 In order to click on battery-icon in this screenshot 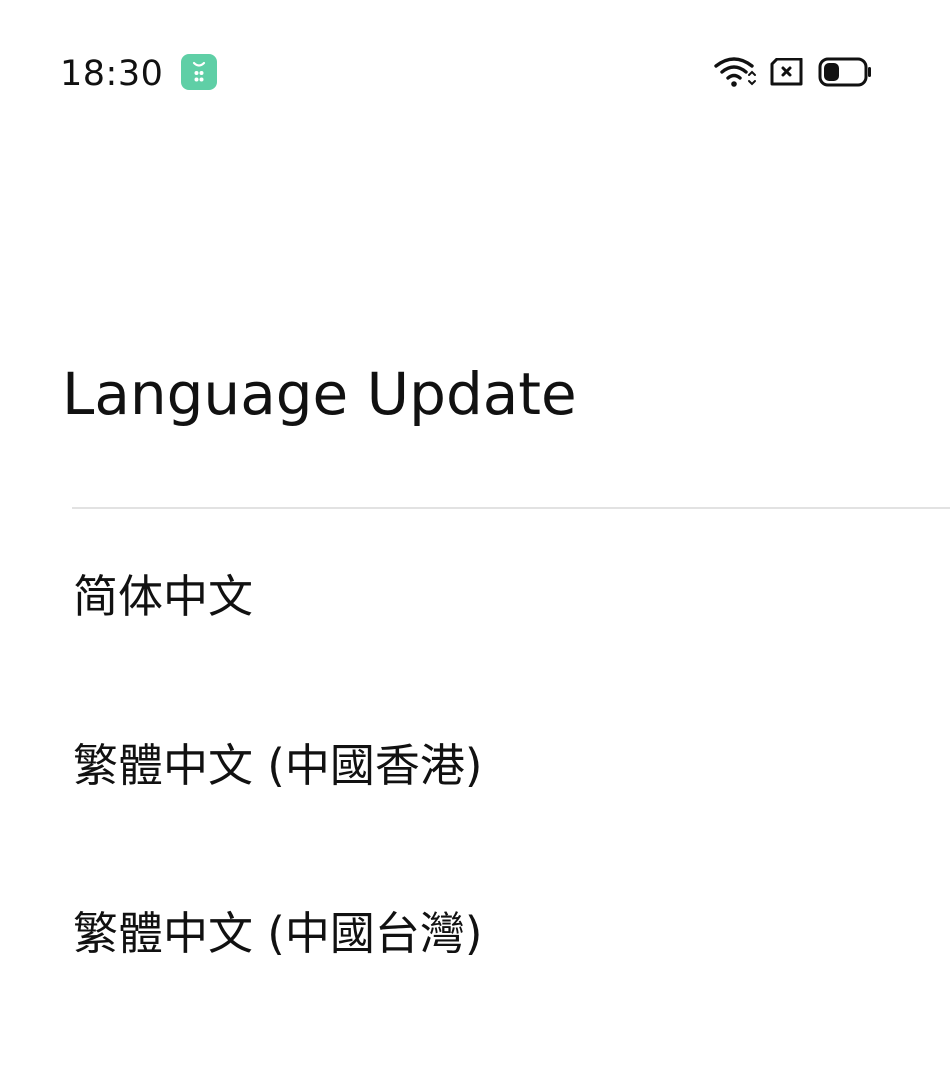, I will do `click(844, 72)`.